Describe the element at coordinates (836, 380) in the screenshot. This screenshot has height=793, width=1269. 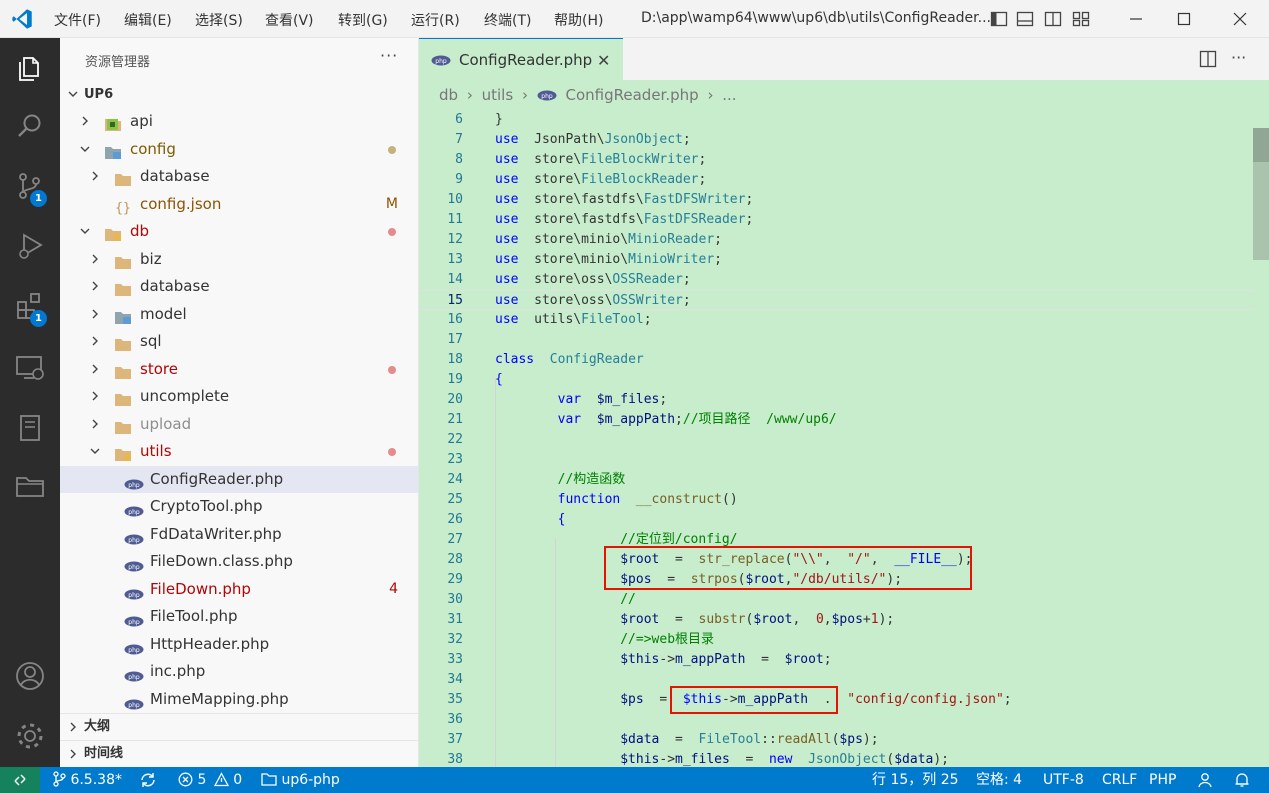
I see `code-line: 19 {` at that location.